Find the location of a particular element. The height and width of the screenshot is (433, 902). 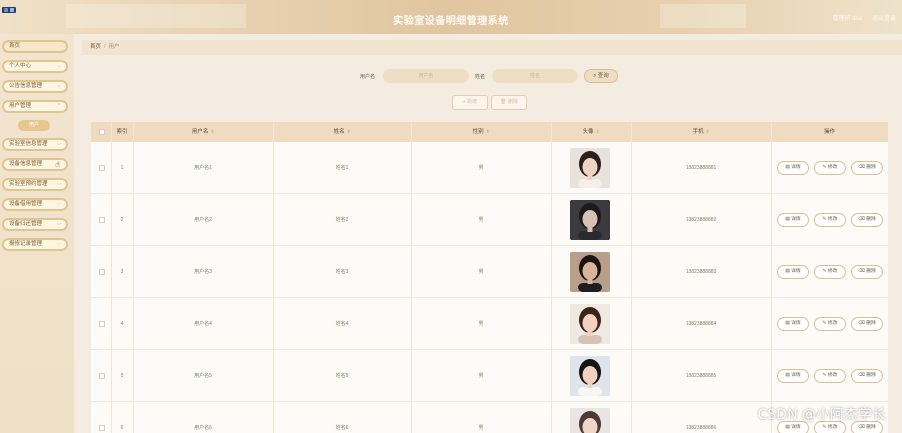

sidebar-item-label: 设备归还管理 is located at coordinates (26, 224).